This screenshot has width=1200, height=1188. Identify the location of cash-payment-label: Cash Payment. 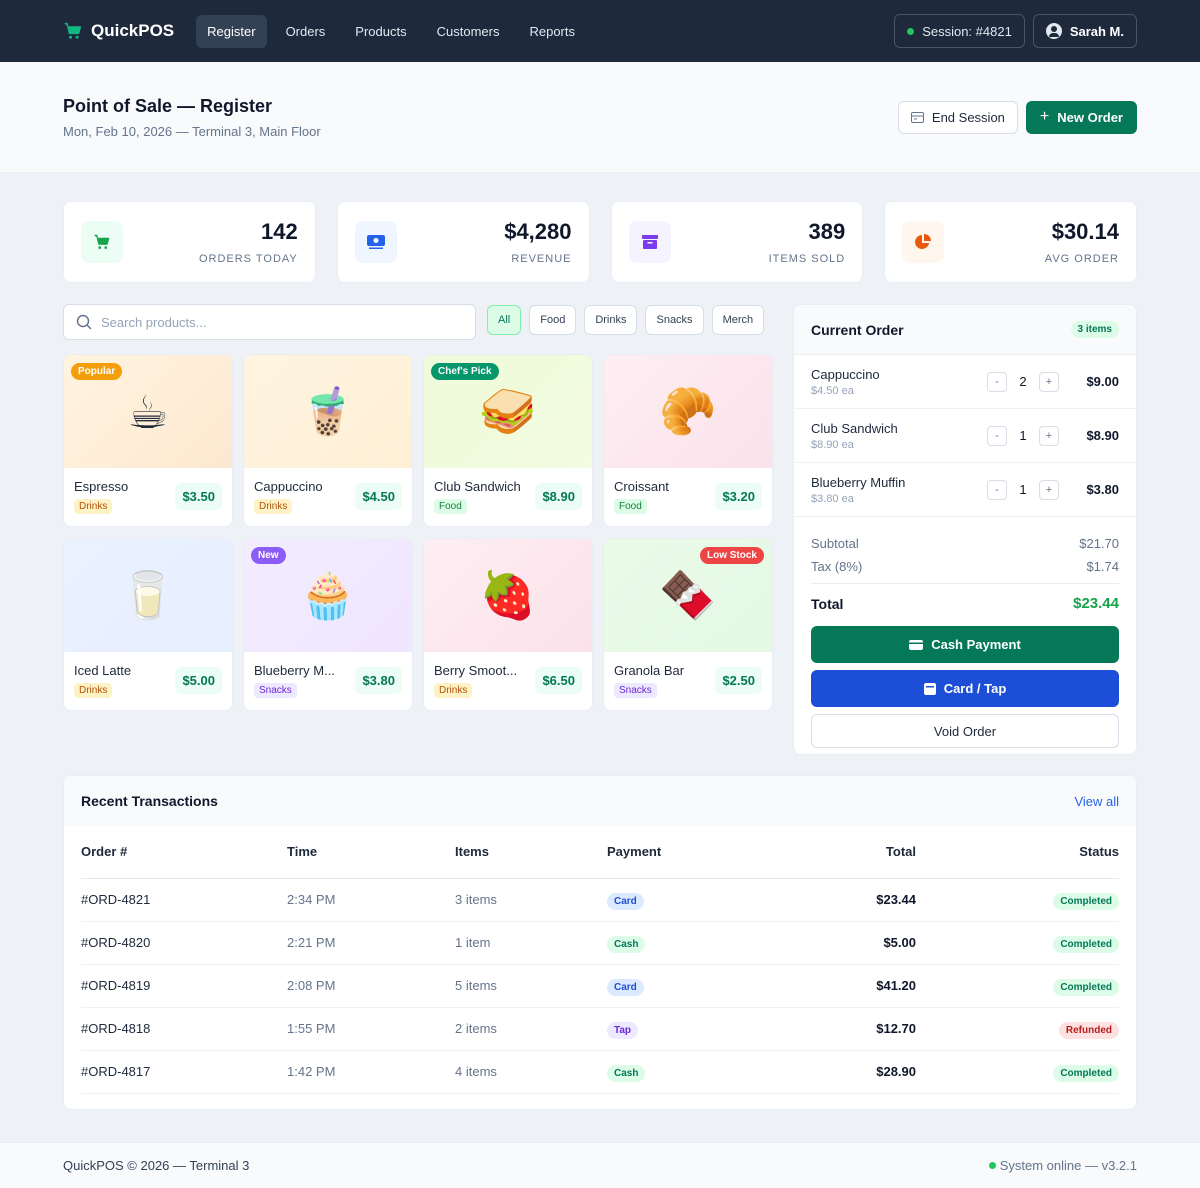
(976, 644).